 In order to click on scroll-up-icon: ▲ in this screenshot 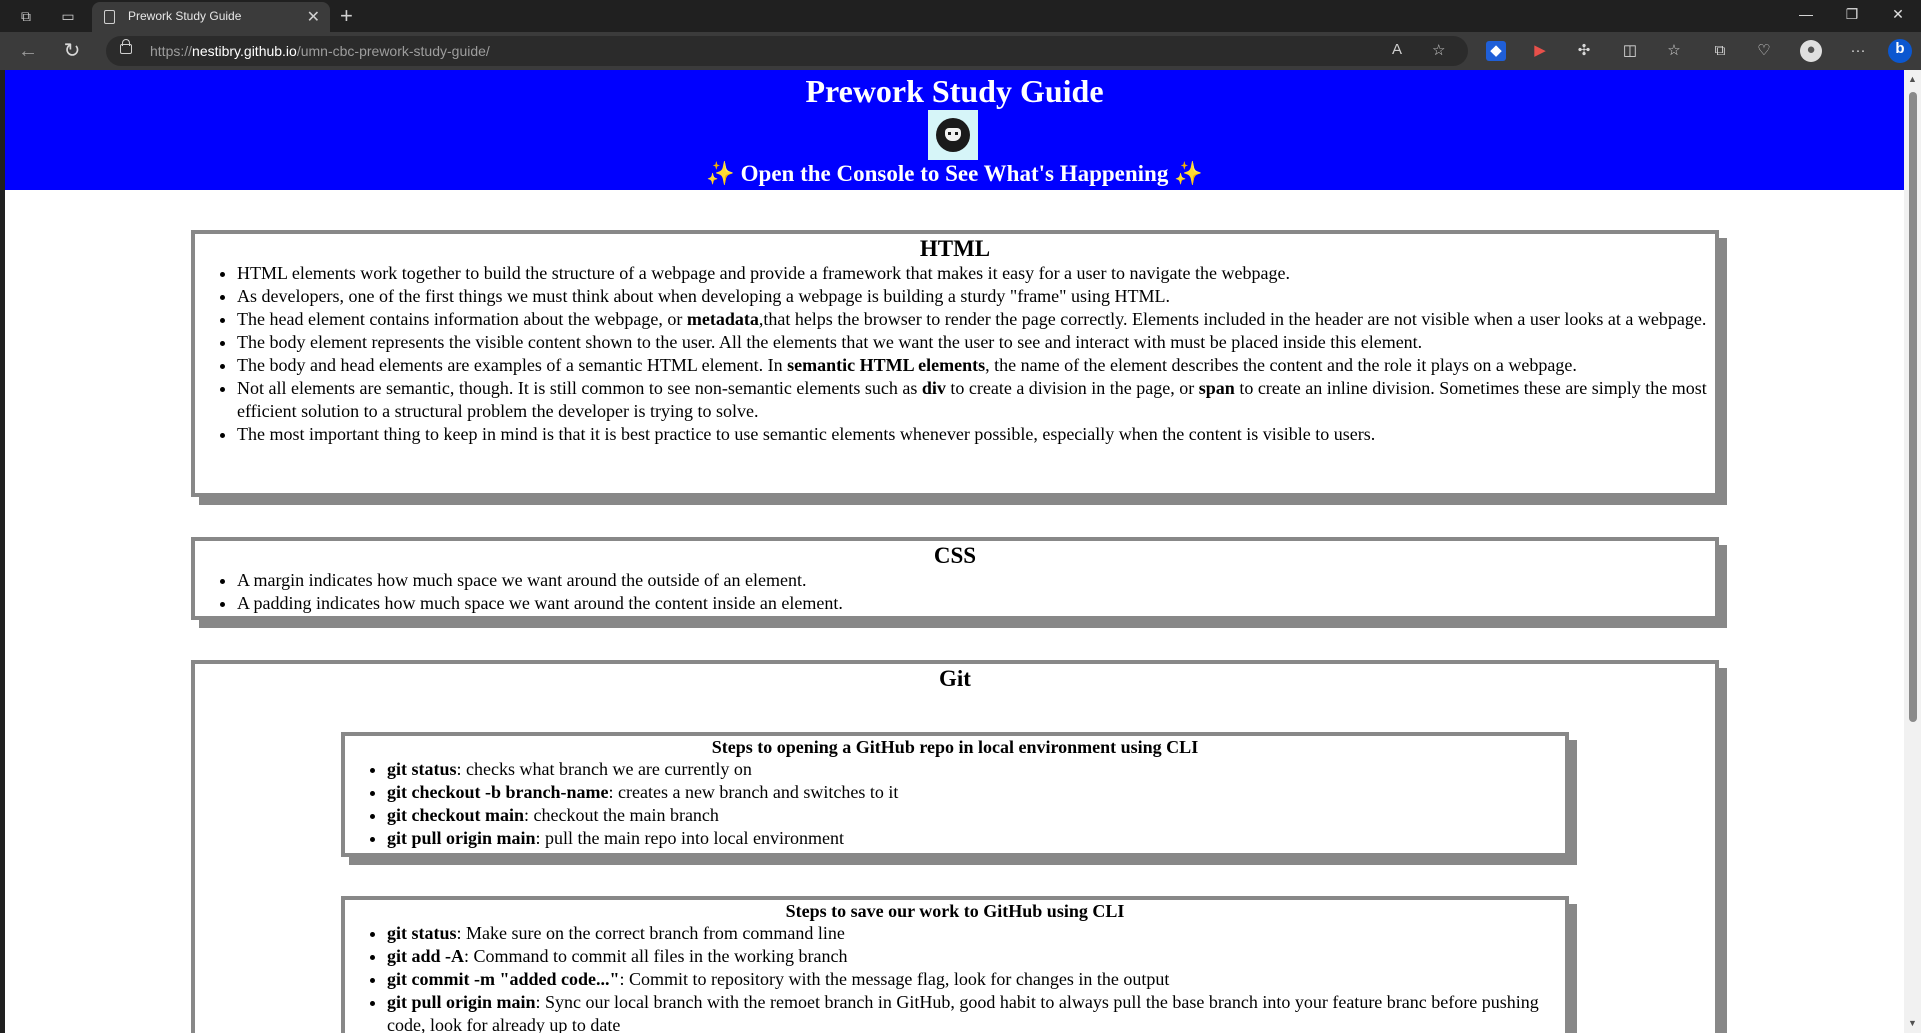, I will do `click(1912, 79)`.